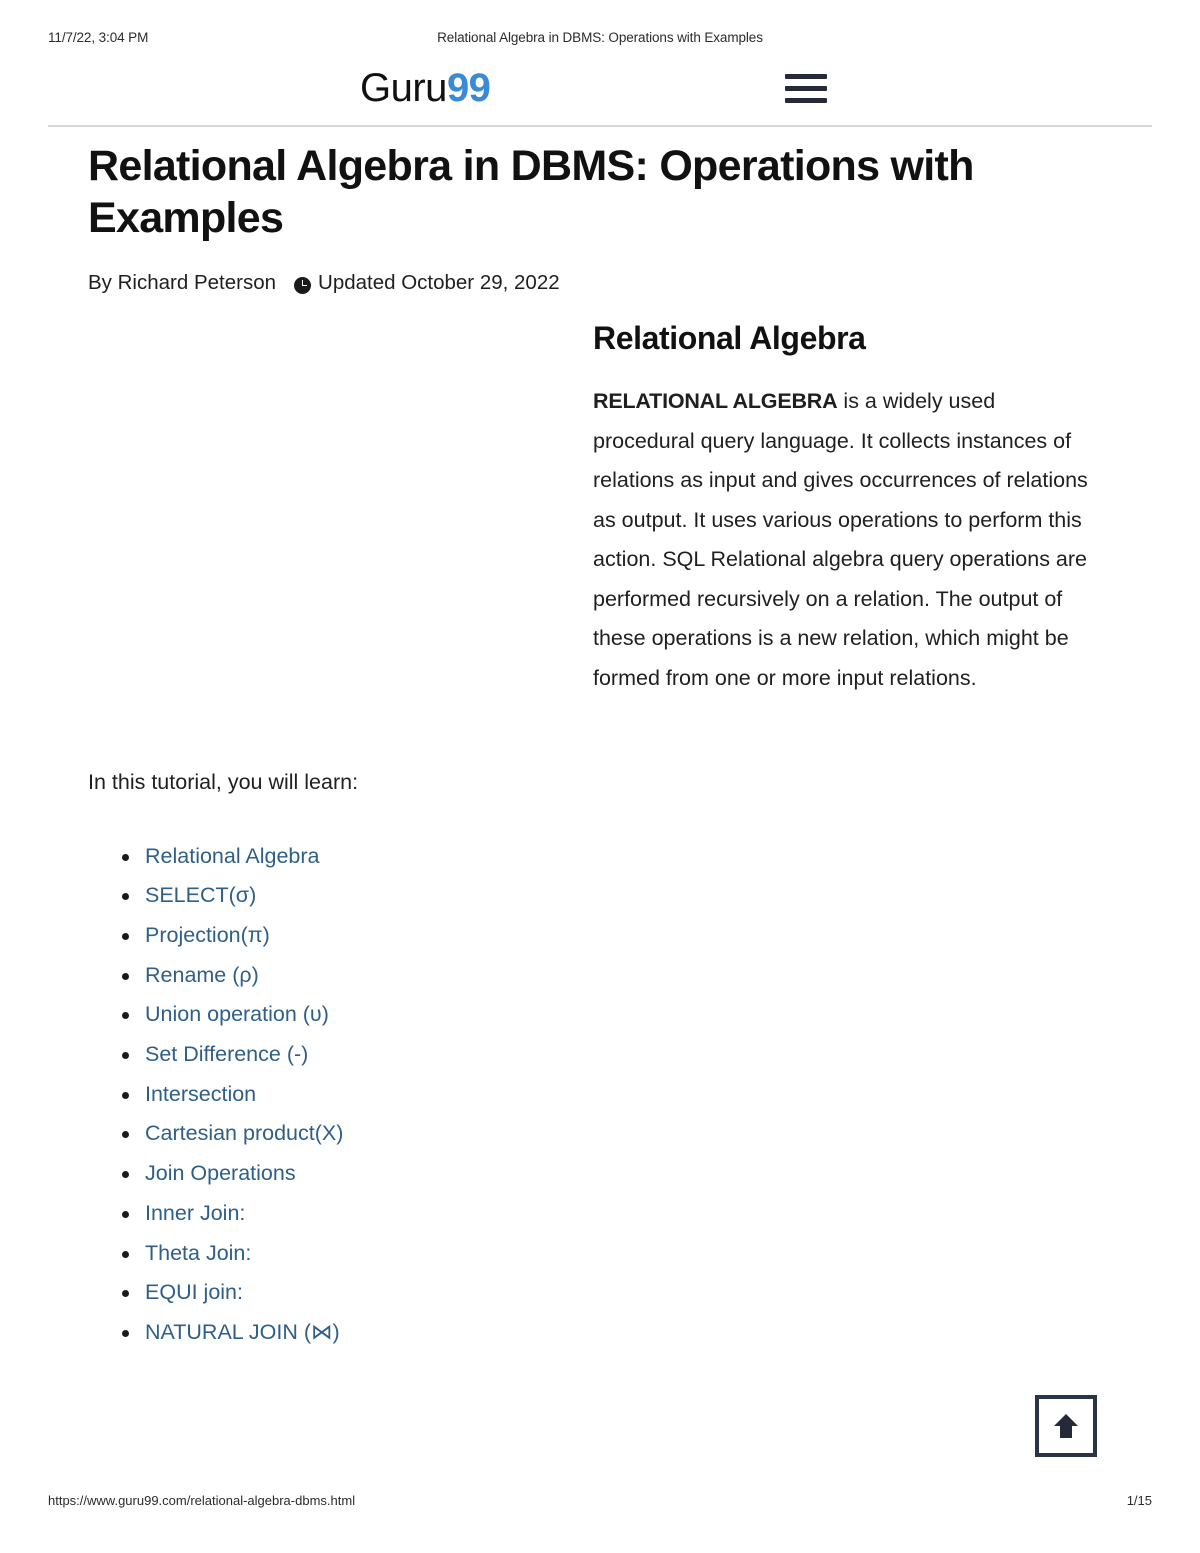 This screenshot has width=1200, height=1553. I want to click on site-logo: Guru99, so click(425, 88).